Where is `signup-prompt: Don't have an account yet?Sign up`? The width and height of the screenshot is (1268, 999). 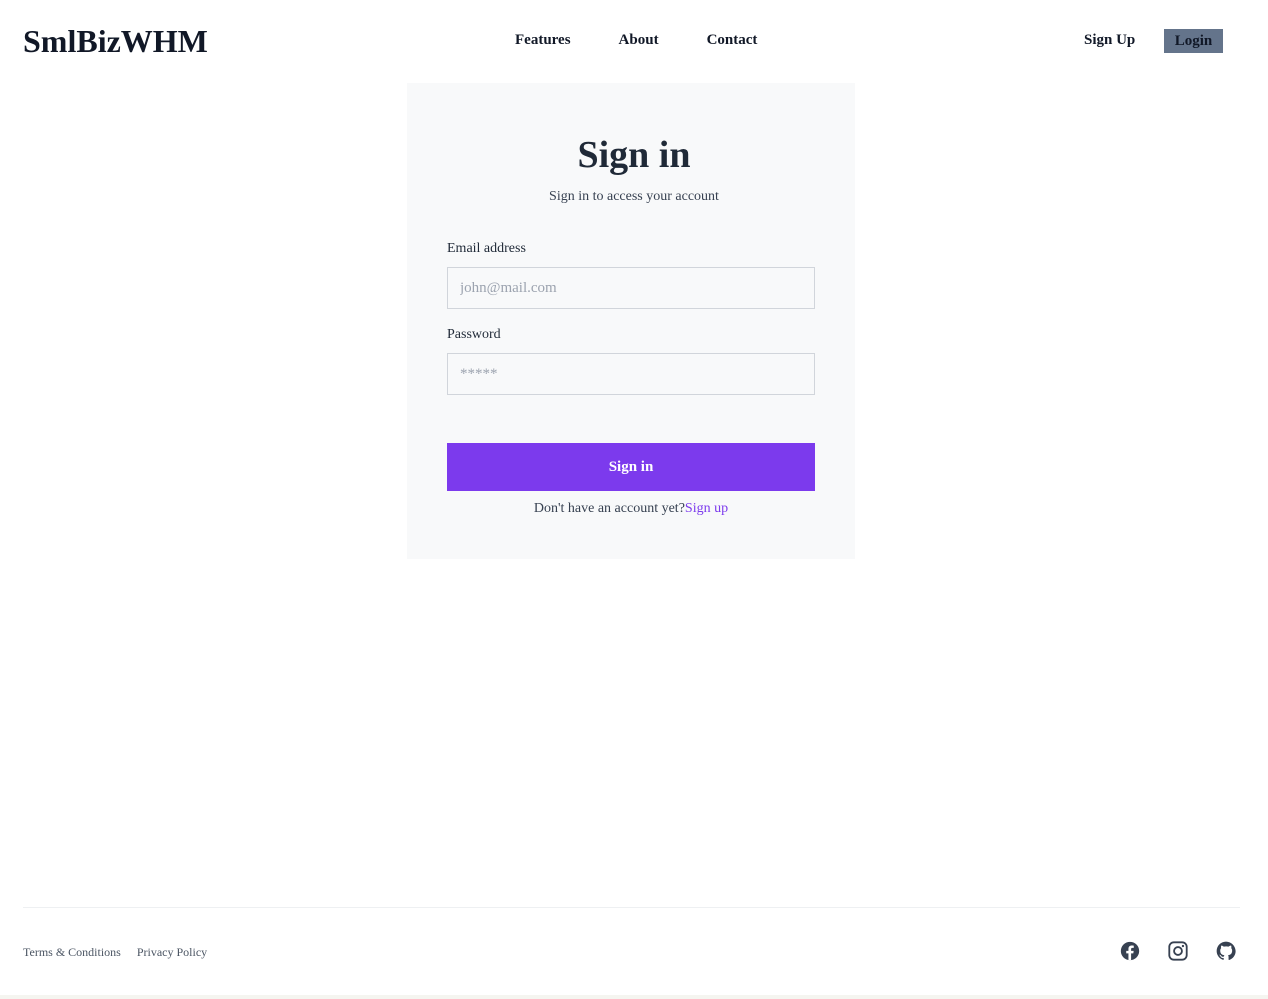
signup-prompt: Don't have an account yet?Sign up is located at coordinates (631, 509).